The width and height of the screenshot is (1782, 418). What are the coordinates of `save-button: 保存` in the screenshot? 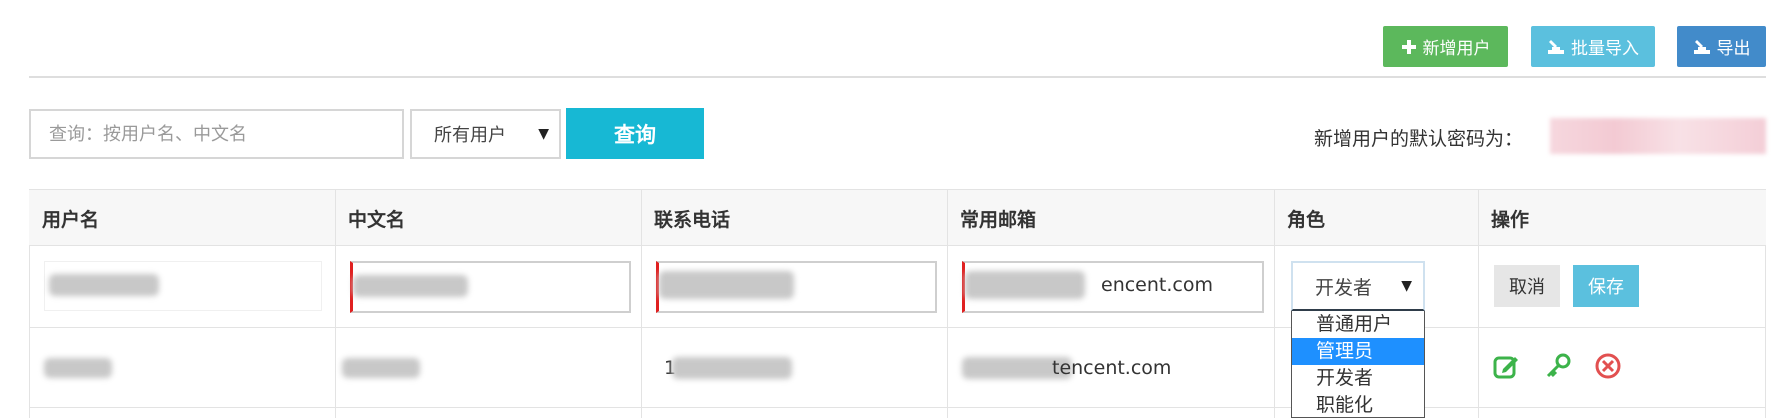 It's located at (1606, 286).